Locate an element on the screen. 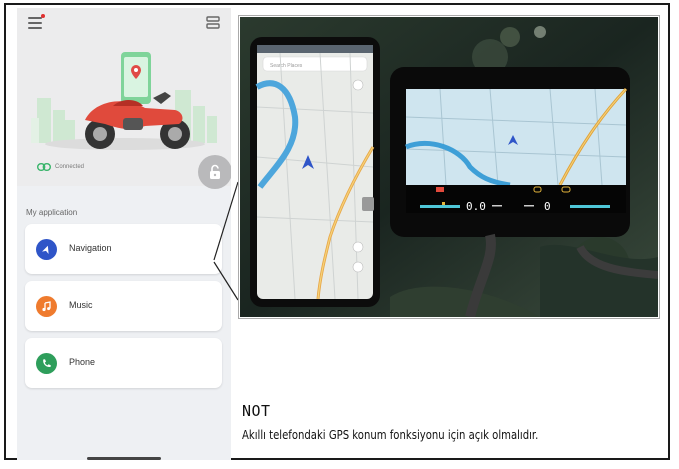 The width and height of the screenshot is (679, 469). phone-search-placeholder: Search Places is located at coordinates (286, 66).